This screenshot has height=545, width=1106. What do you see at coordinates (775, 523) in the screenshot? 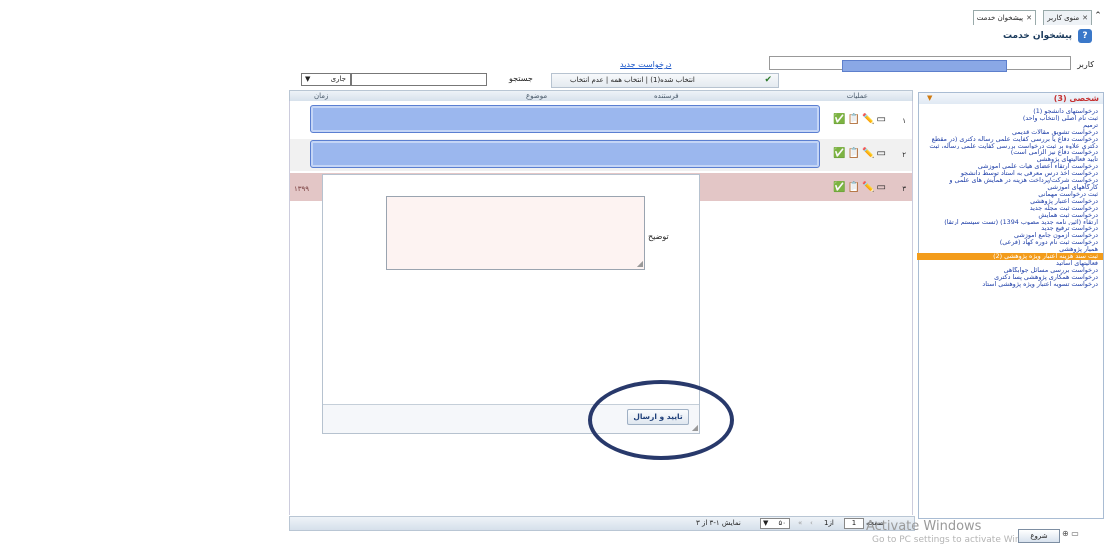
I see `page-size-select: ۵۰ ▼` at bounding box center [775, 523].